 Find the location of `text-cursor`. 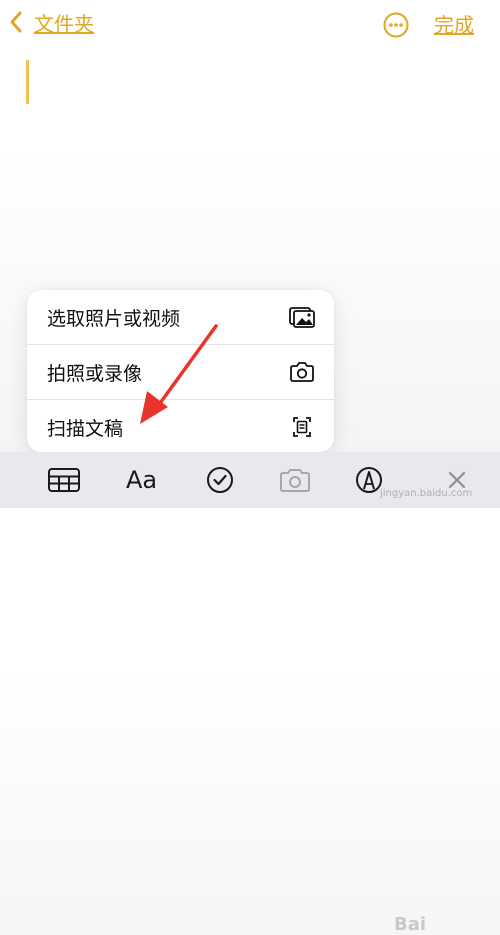

text-cursor is located at coordinates (27, 82).